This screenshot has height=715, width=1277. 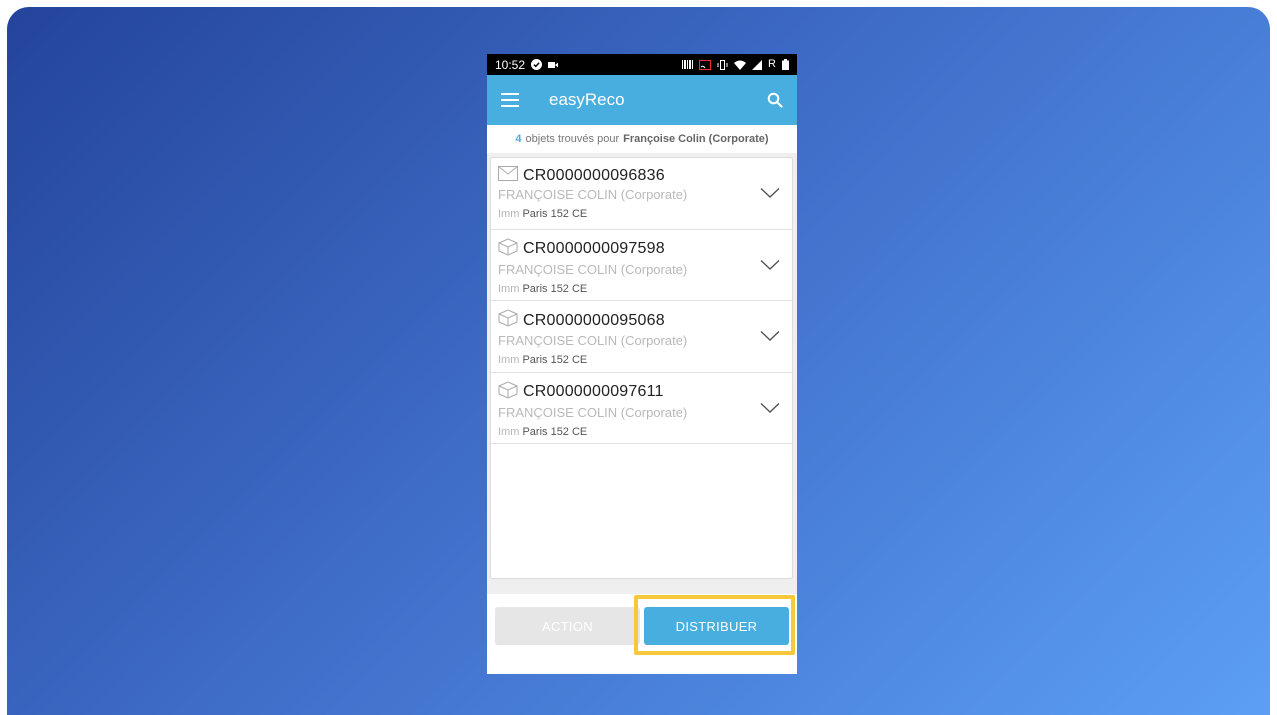 I want to click on cast-icon, so click(x=705, y=64).